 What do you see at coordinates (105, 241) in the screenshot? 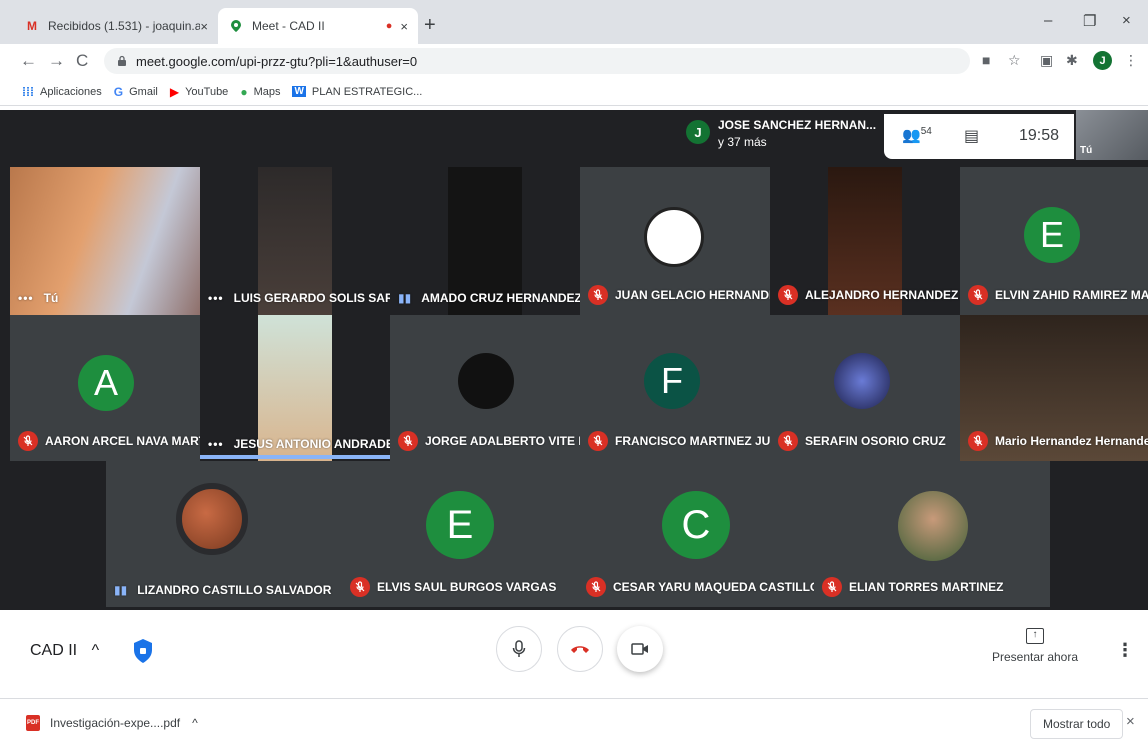
I see `participant-tile: ••• Tú` at bounding box center [105, 241].